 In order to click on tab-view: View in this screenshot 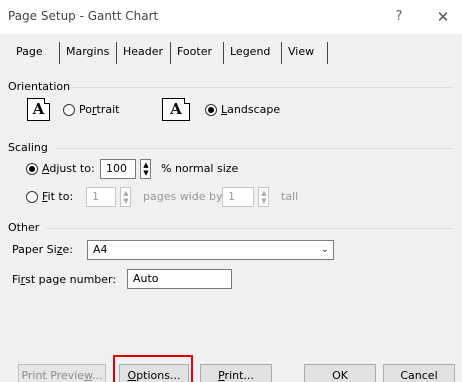, I will do `click(305, 53)`.